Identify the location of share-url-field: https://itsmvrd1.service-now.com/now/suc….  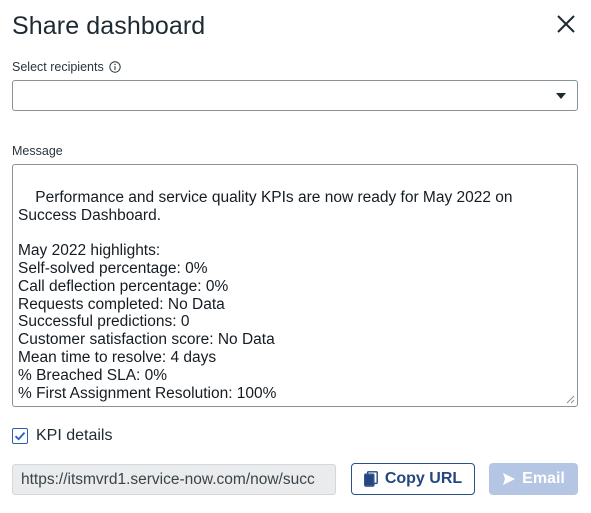
(174, 479).